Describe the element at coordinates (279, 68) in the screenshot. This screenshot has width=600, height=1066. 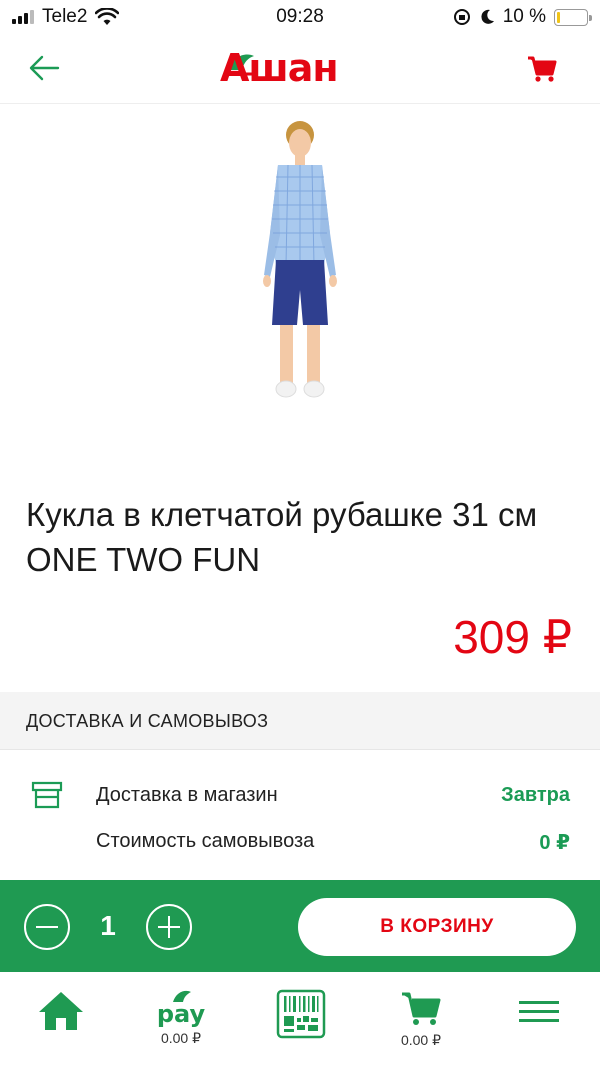
I see `logo-text: Ашан` at that location.